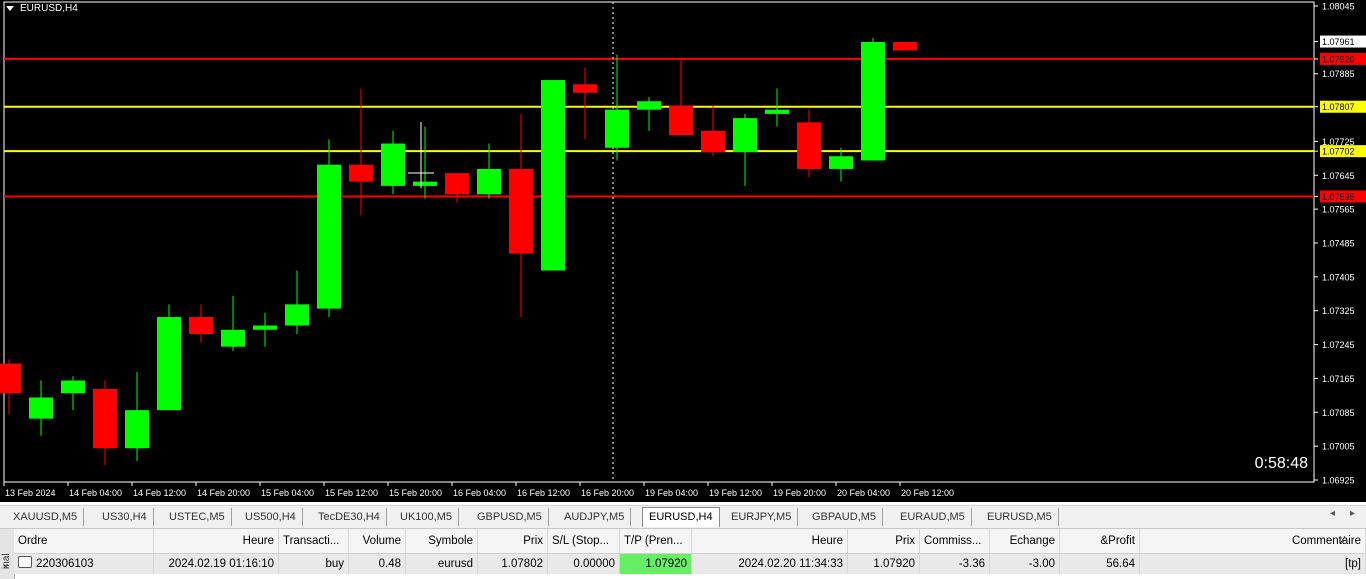 The height and width of the screenshot is (579, 1366). Describe the element at coordinates (65, 564) in the screenshot. I see `order-id: 220306103` at that location.